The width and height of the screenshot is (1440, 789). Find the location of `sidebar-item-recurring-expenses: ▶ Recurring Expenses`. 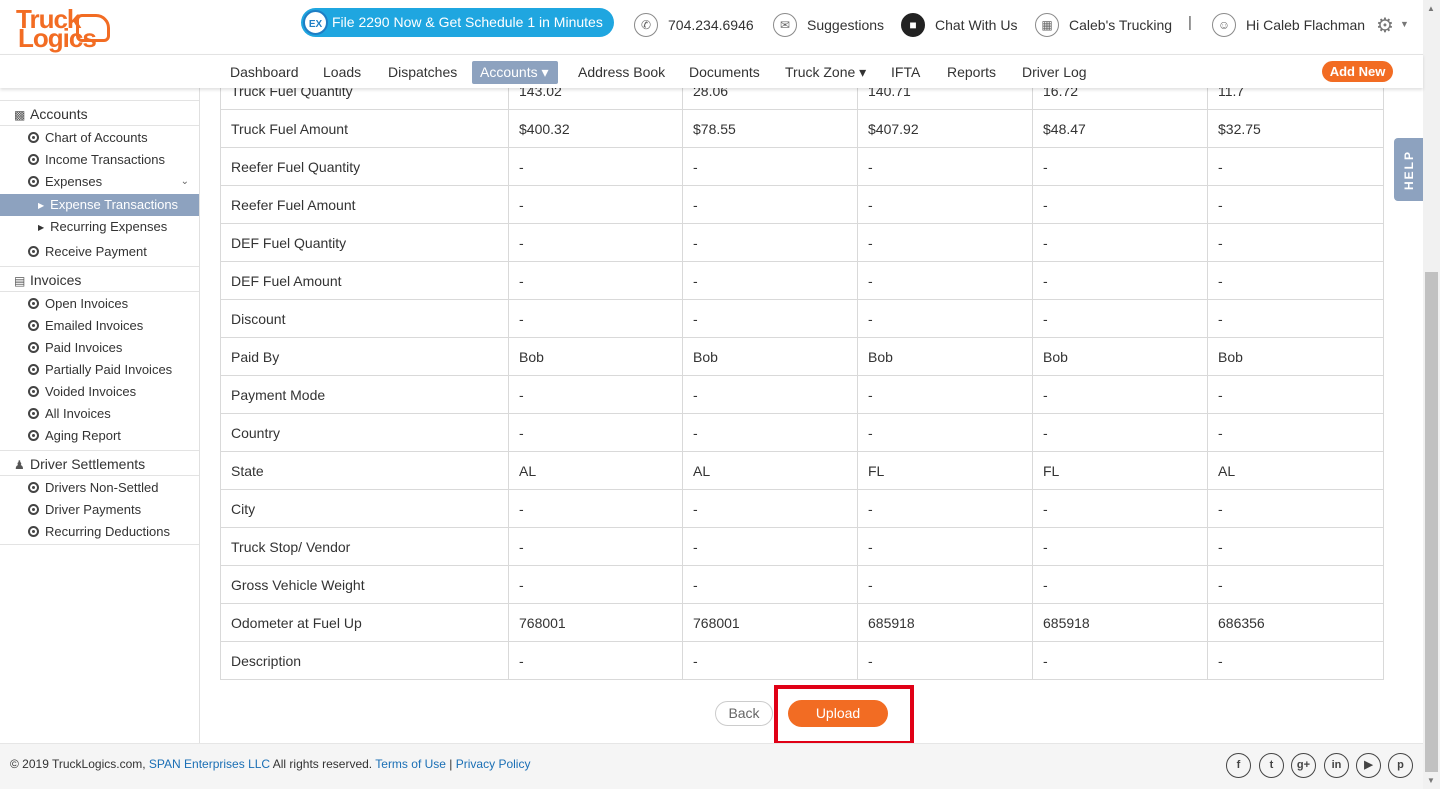

sidebar-item-recurring-expenses: ▶ Recurring Expenses is located at coordinates (99, 227).